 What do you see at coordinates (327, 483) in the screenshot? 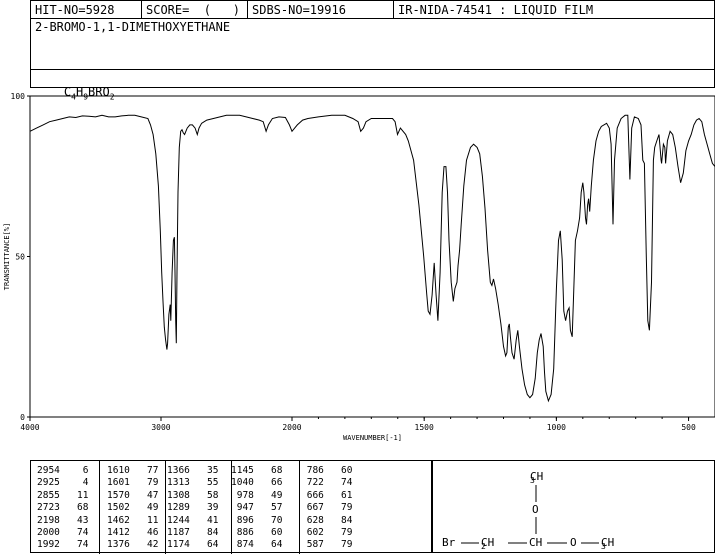
I see `peak-entry: 722 74` at bounding box center [327, 483].